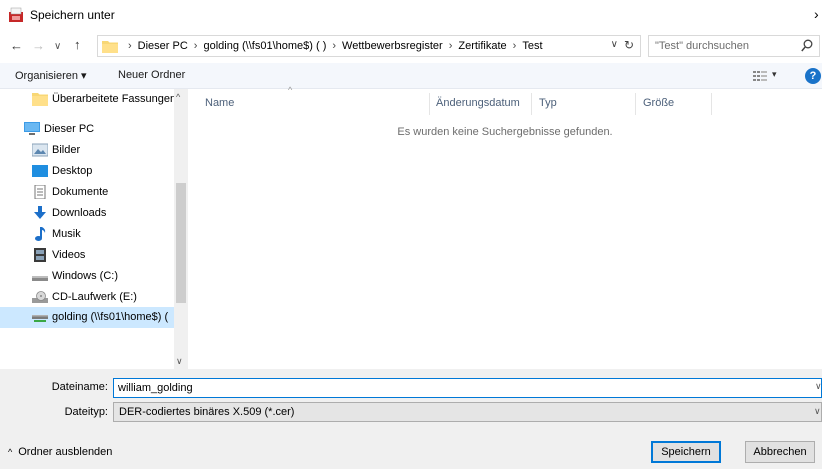  Describe the element at coordinates (178, 97) in the screenshot. I see `scroll-up-icon: ^` at that location.